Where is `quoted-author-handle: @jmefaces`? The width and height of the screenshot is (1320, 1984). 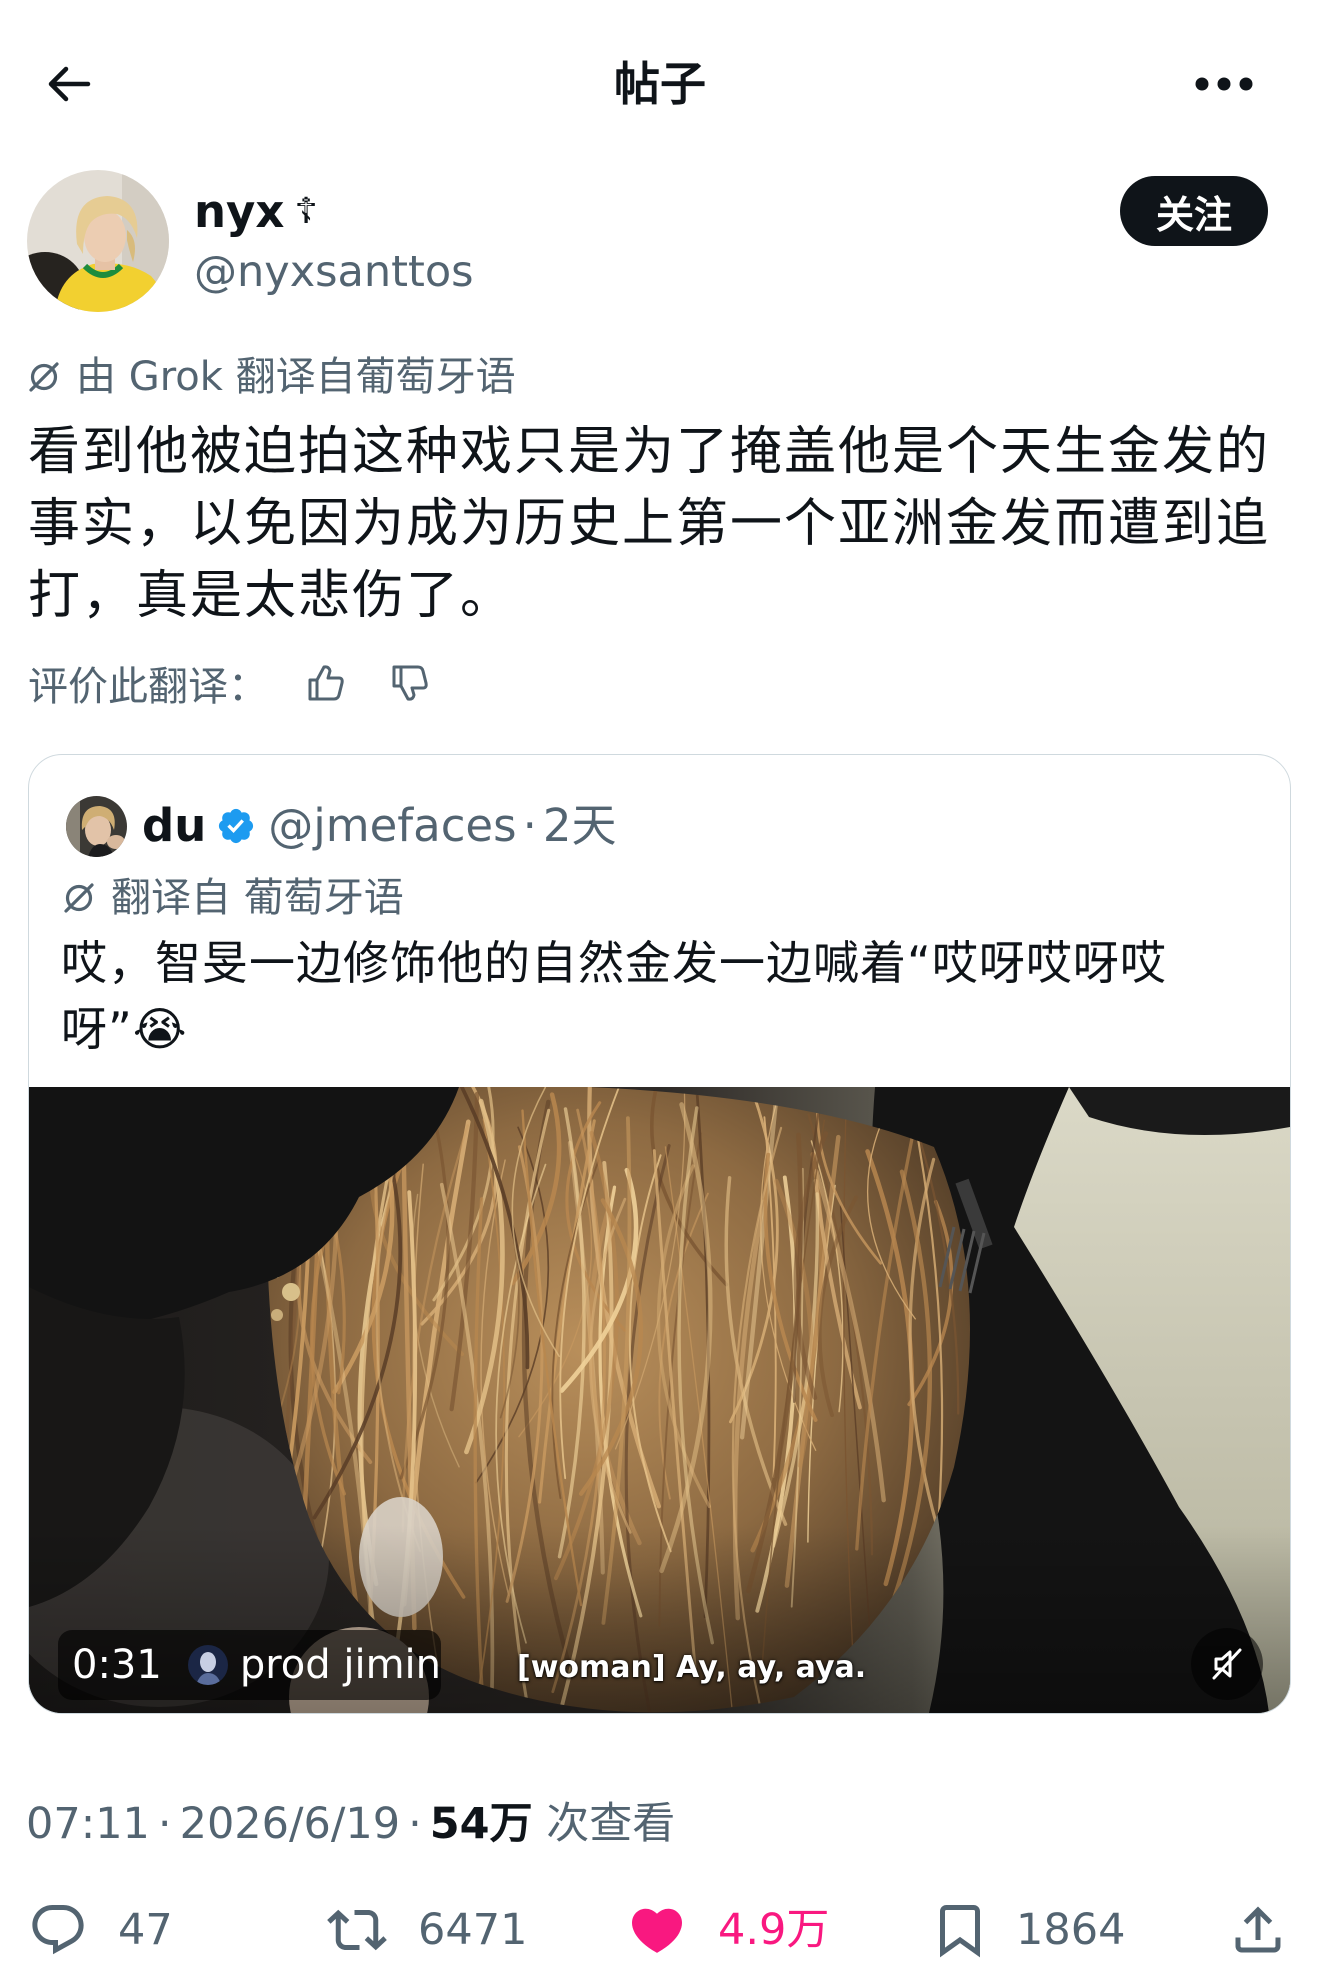 quoted-author-handle: @jmefaces is located at coordinates (392, 826).